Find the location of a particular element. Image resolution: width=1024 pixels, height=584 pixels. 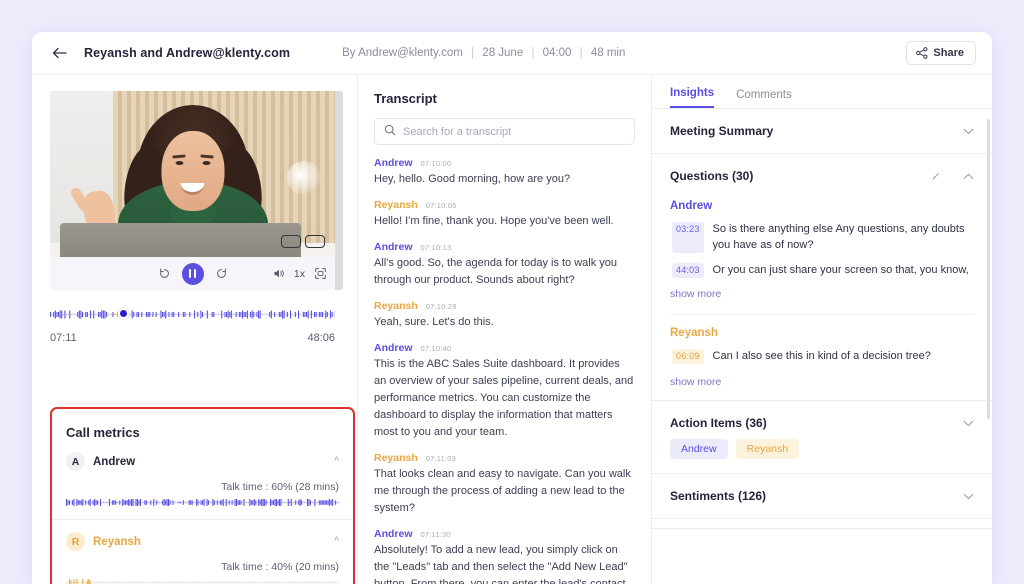

playback-speed-button: 1x is located at coordinates (299, 274).